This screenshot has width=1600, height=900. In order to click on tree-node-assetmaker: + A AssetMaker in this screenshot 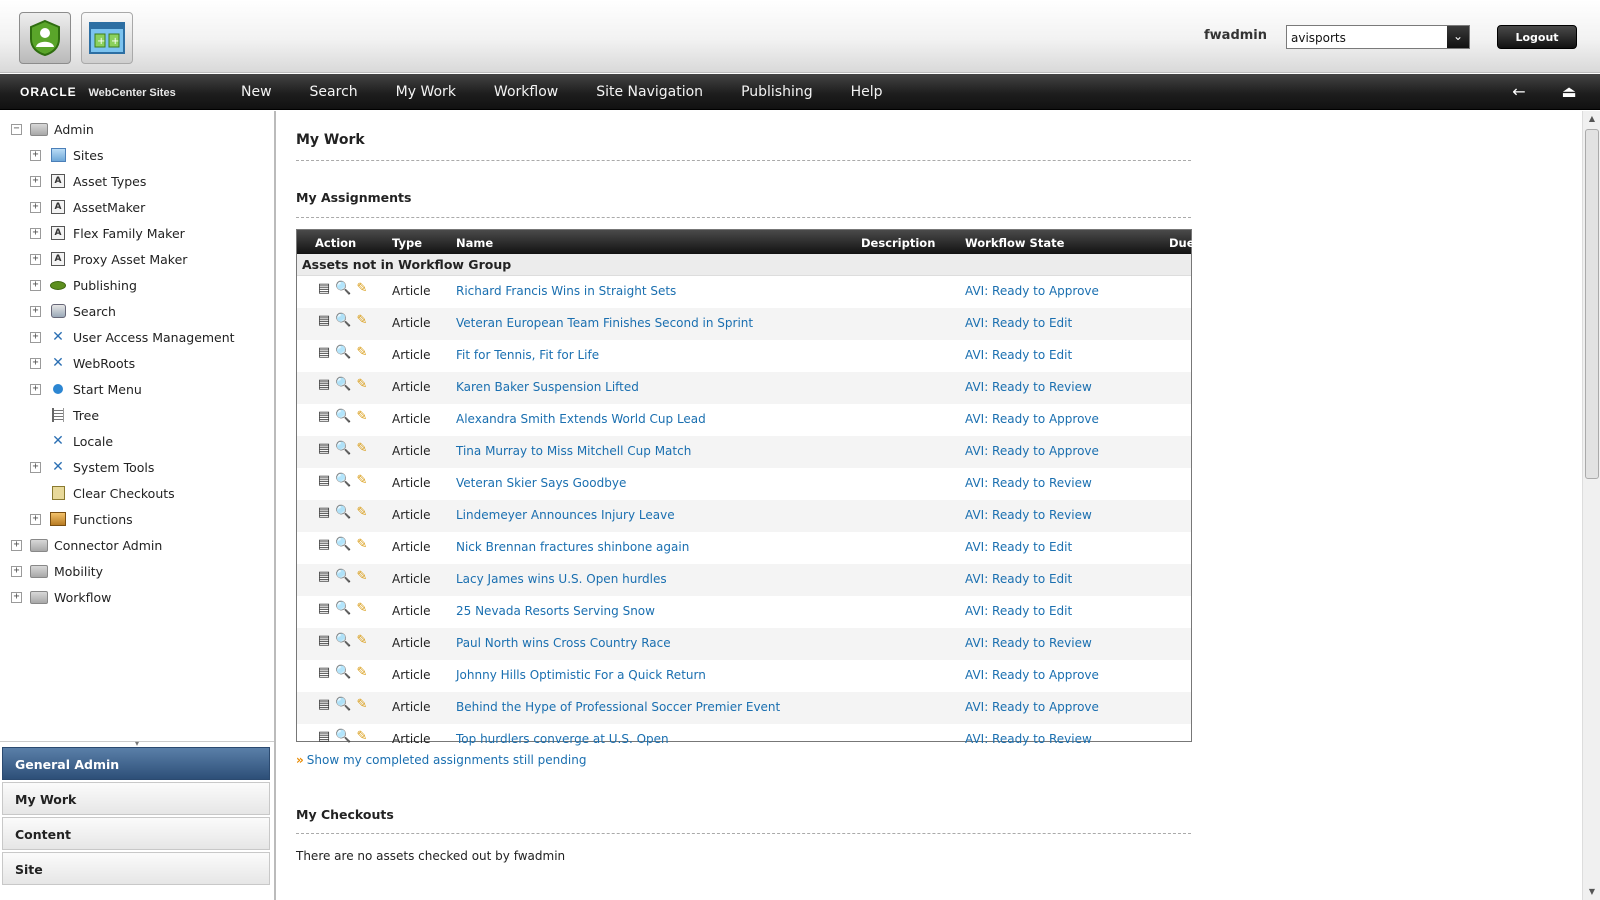, I will do `click(87, 207)`.